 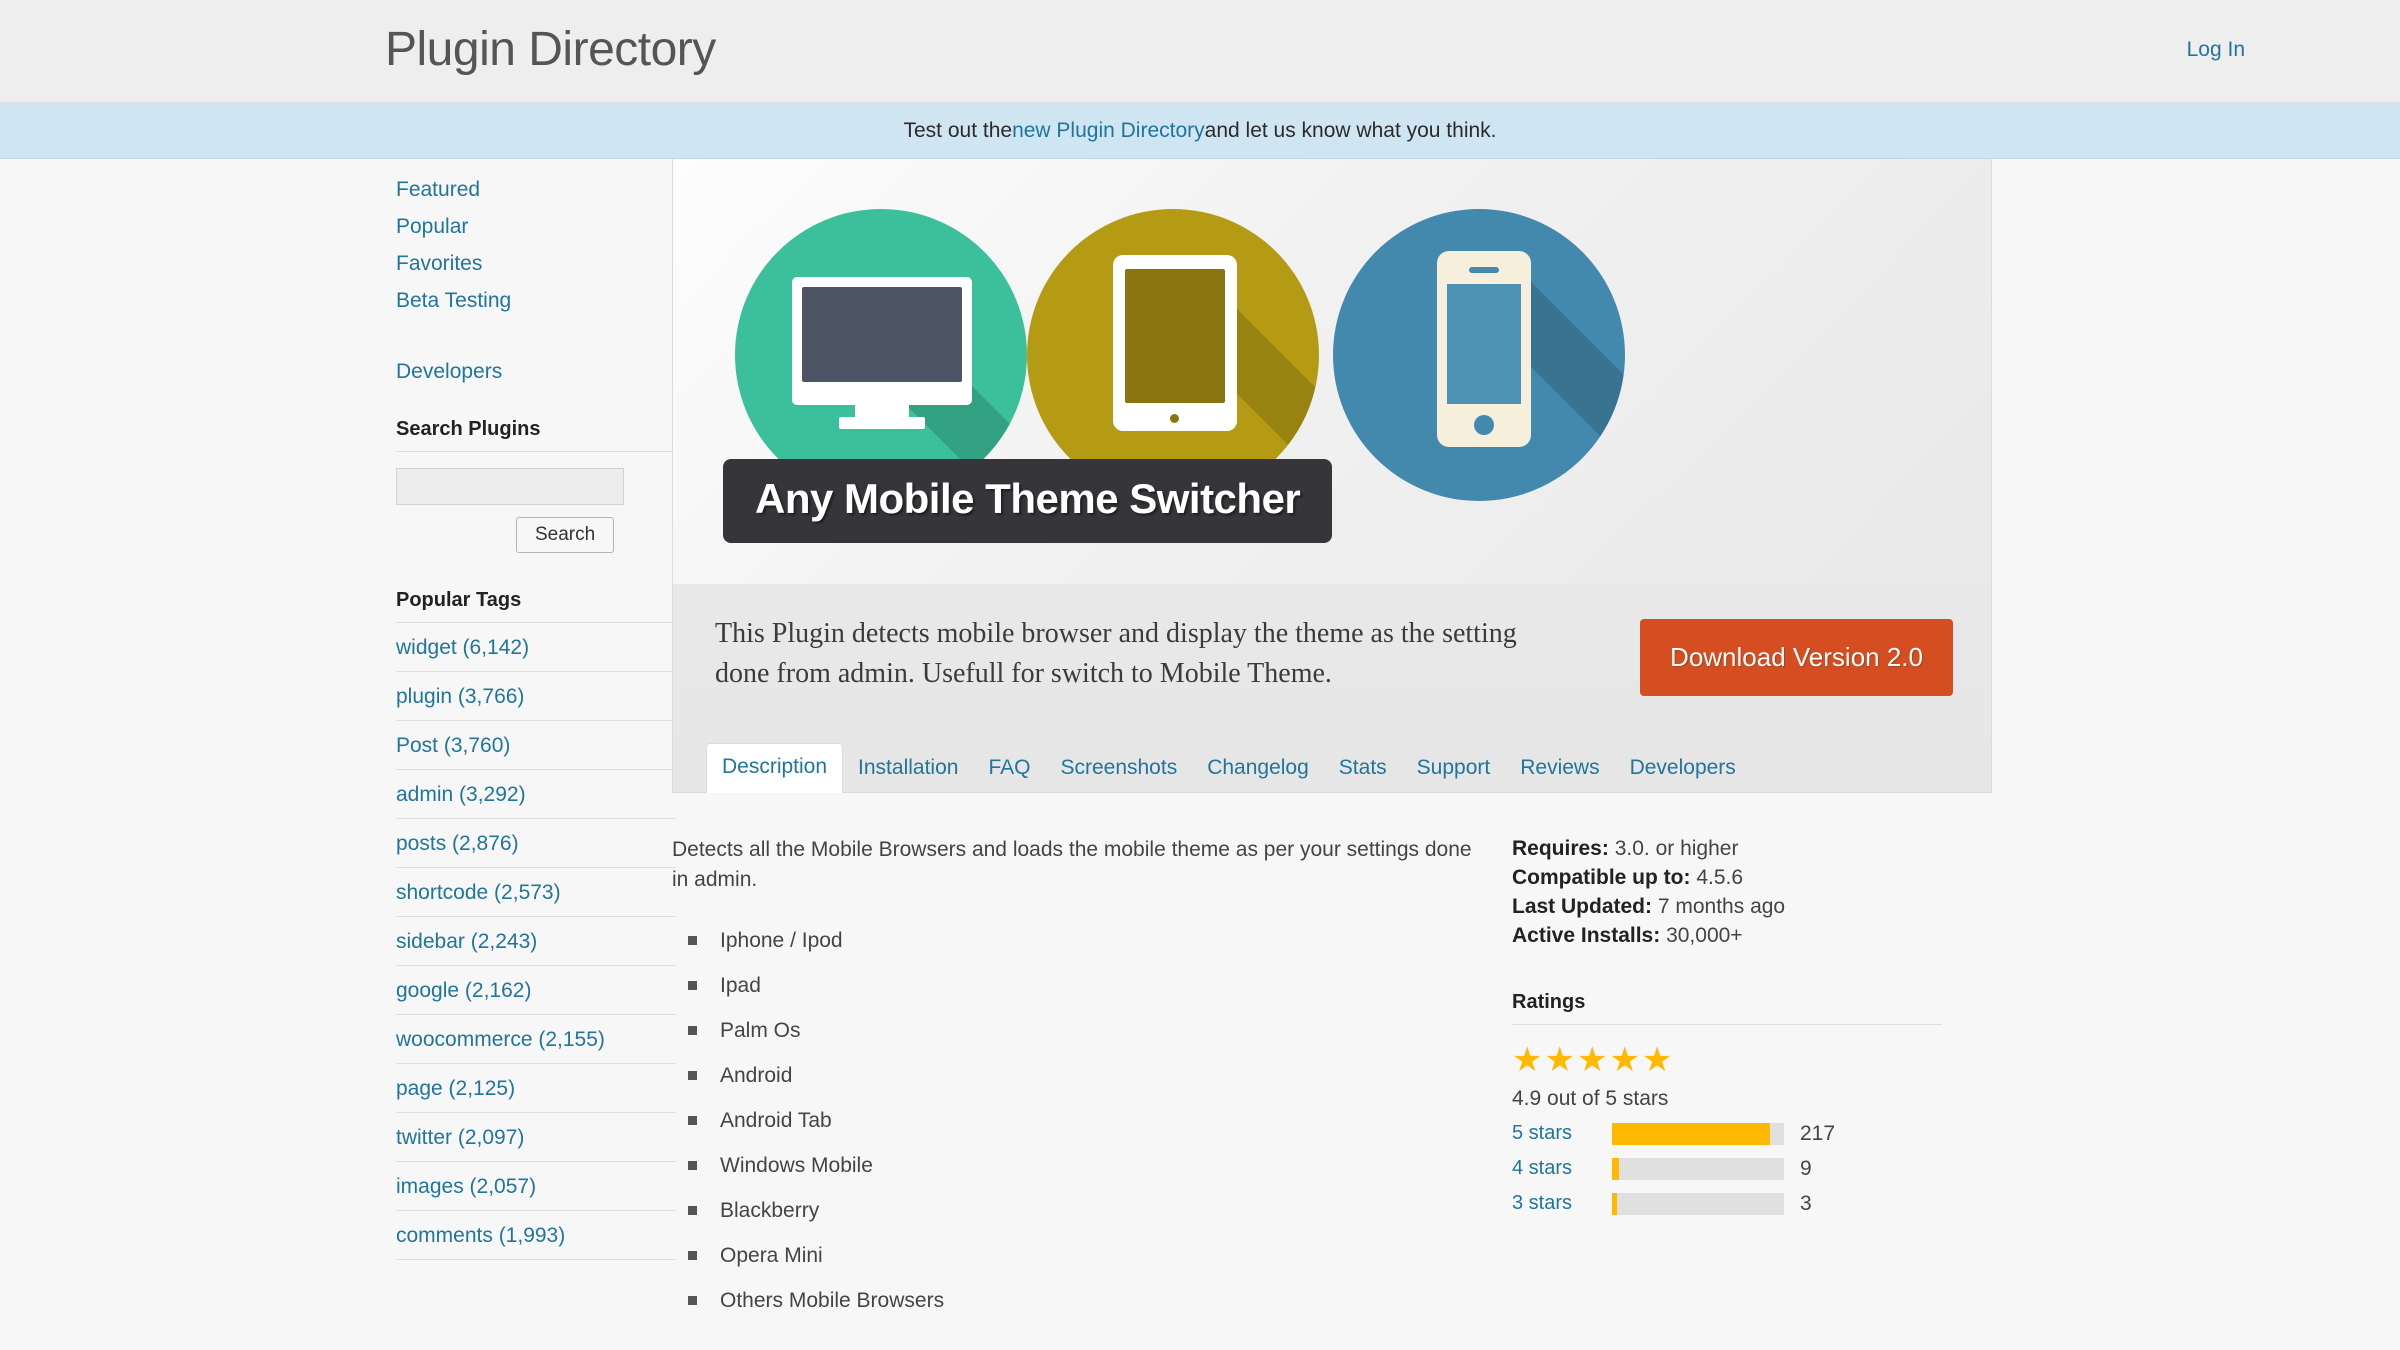 I want to click on list-item: Windows Mobile, so click(x=1080, y=1177).